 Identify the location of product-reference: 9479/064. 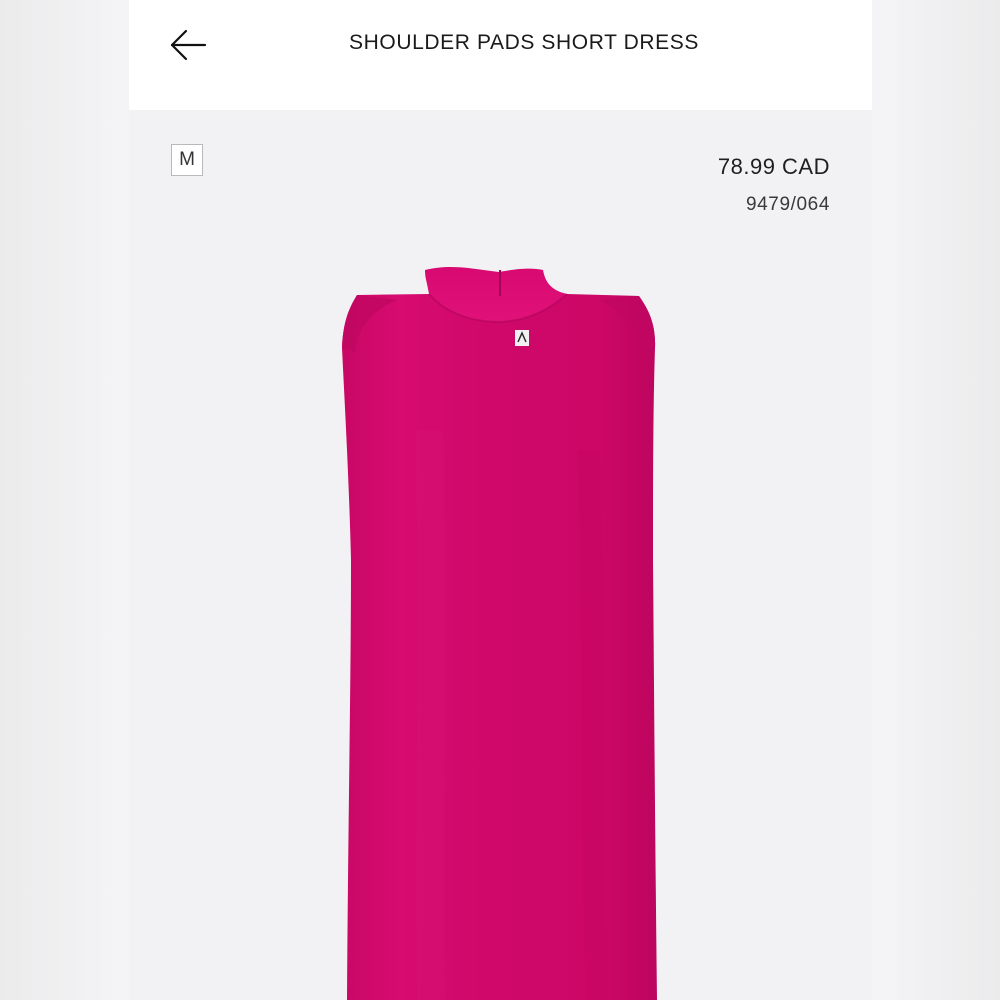
(787, 204).